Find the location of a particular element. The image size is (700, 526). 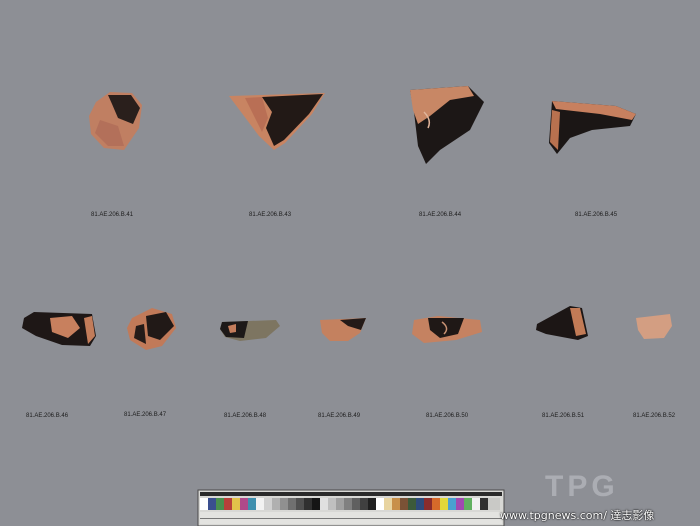

credit-watermark: www.tpgnews.com/ 達志影像 is located at coordinates (577, 515).